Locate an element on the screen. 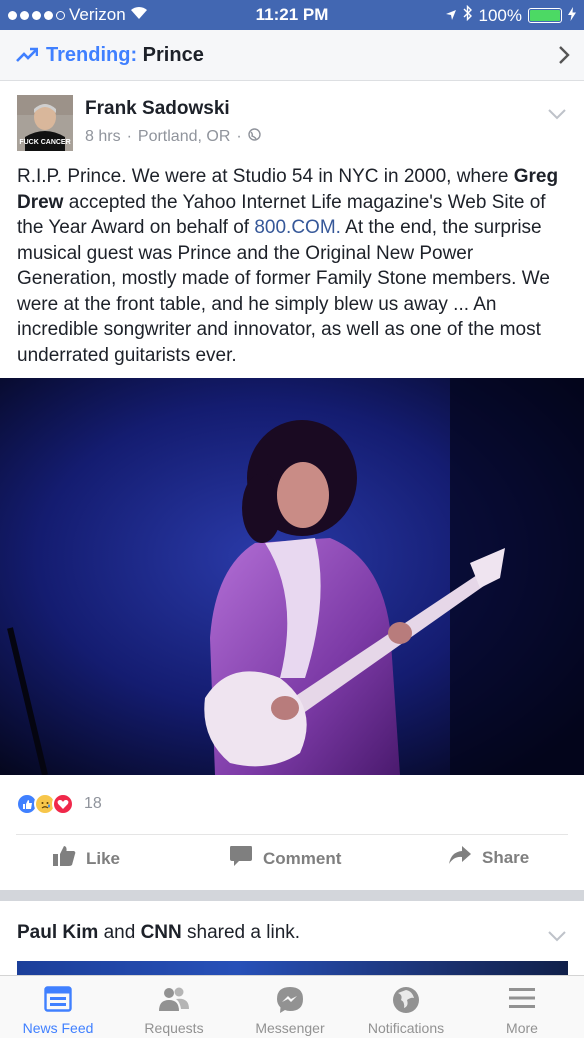 The width and height of the screenshot is (584, 1038). status-bar: Verizon 11:21 PM 100% is located at coordinates (292, 15).